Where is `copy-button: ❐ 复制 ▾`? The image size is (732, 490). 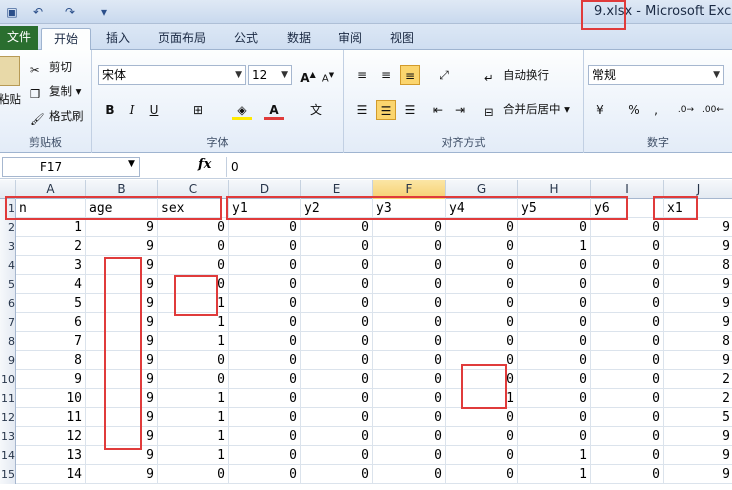 copy-button: ❐ 复制 ▾ is located at coordinates (55, 91).